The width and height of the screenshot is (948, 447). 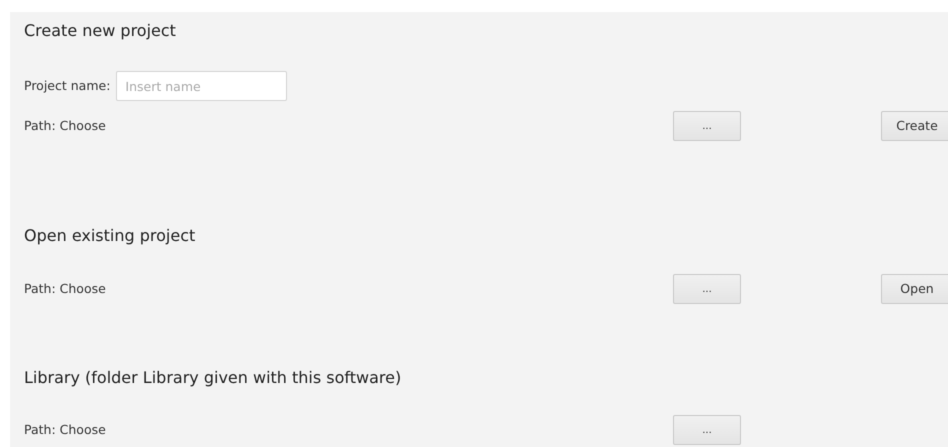 What do you see at coordinates (110, 236) in the screenshot?
I see `section-title: Open existing project` at bounding box center [110, 236].